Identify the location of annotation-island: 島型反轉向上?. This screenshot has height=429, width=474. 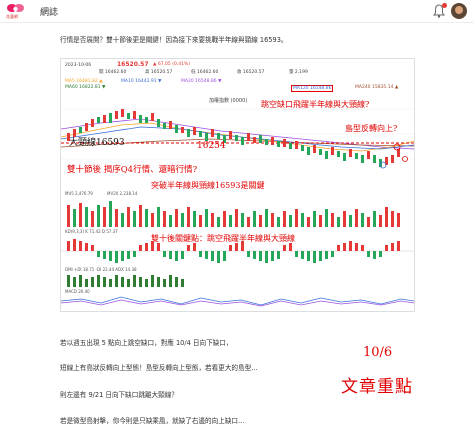
(371, 128).